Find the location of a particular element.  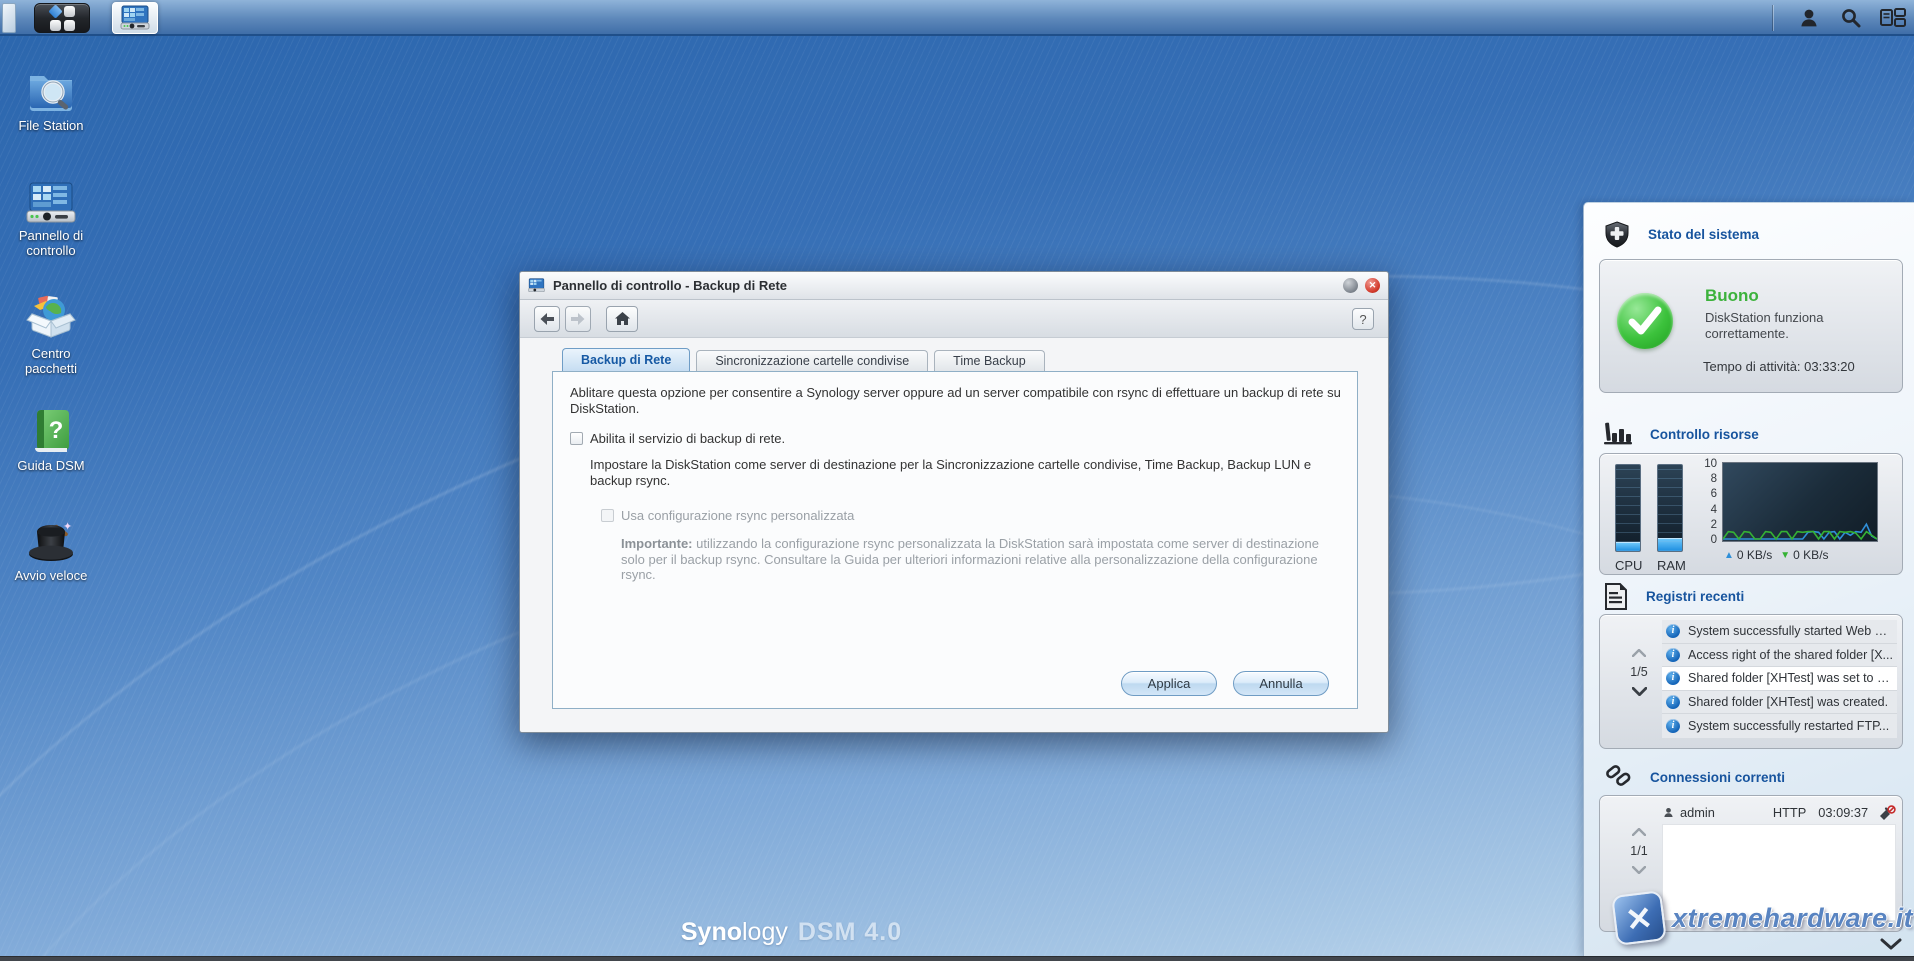

forward-button is located at coordinates (578, 319).